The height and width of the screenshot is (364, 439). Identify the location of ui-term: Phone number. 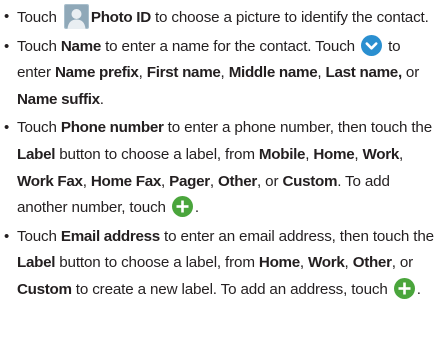
(112, 128).